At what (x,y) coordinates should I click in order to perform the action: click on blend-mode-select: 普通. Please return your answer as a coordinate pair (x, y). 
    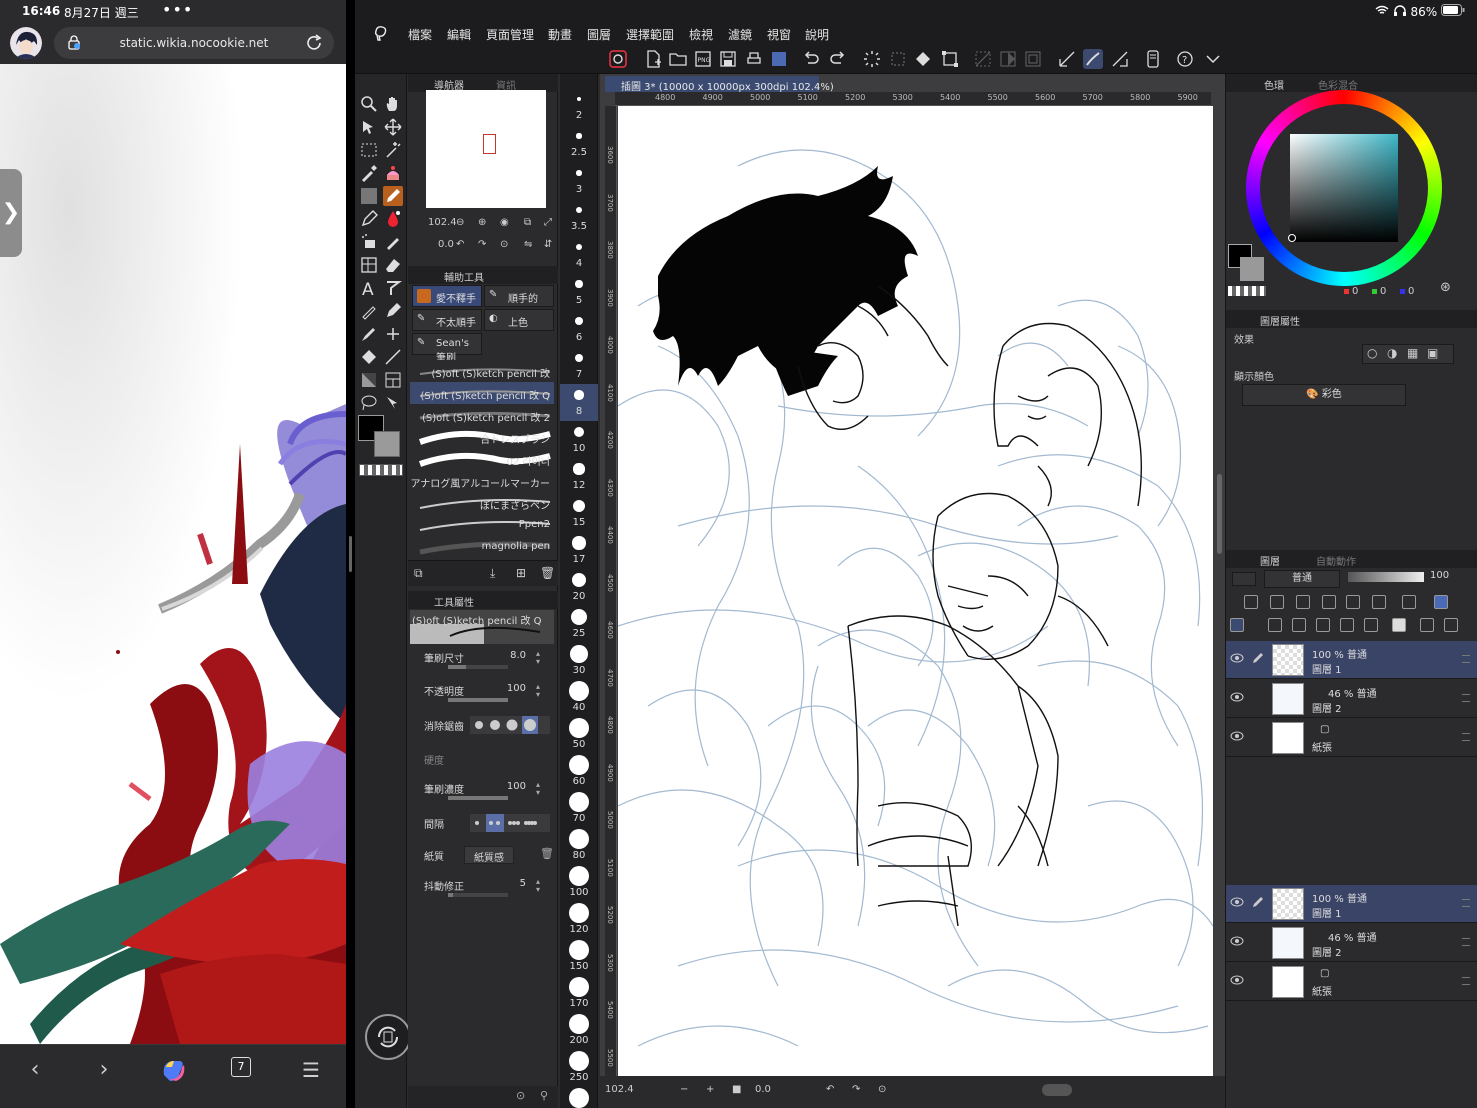
    Looking at the image, I should click on (1302, 579).